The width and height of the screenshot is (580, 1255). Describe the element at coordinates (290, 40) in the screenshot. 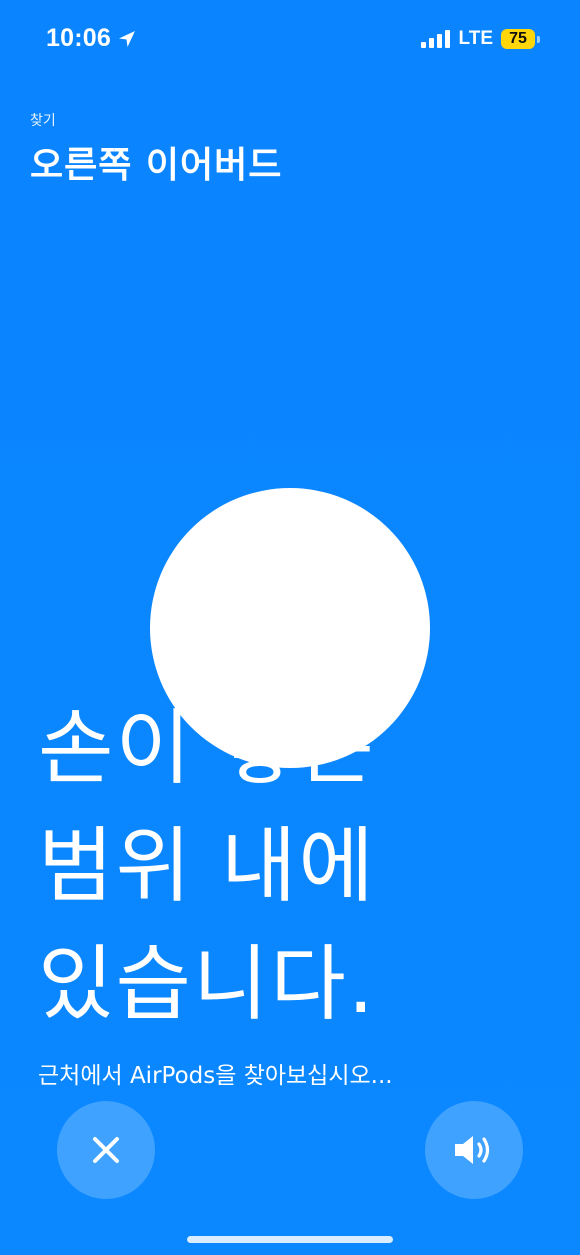

I see `status-bar: 10:06 LTE 75` at that location.